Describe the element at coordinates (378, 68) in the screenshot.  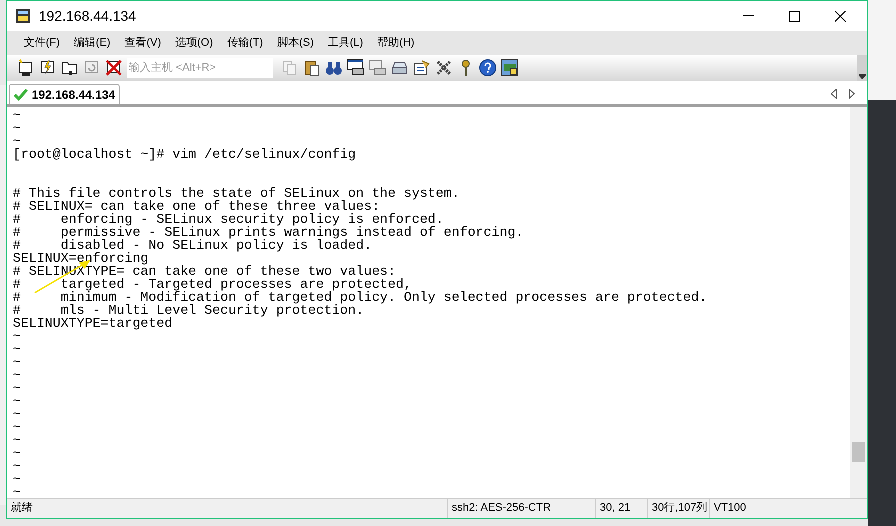
I see `printer-setup-icon` at that location.